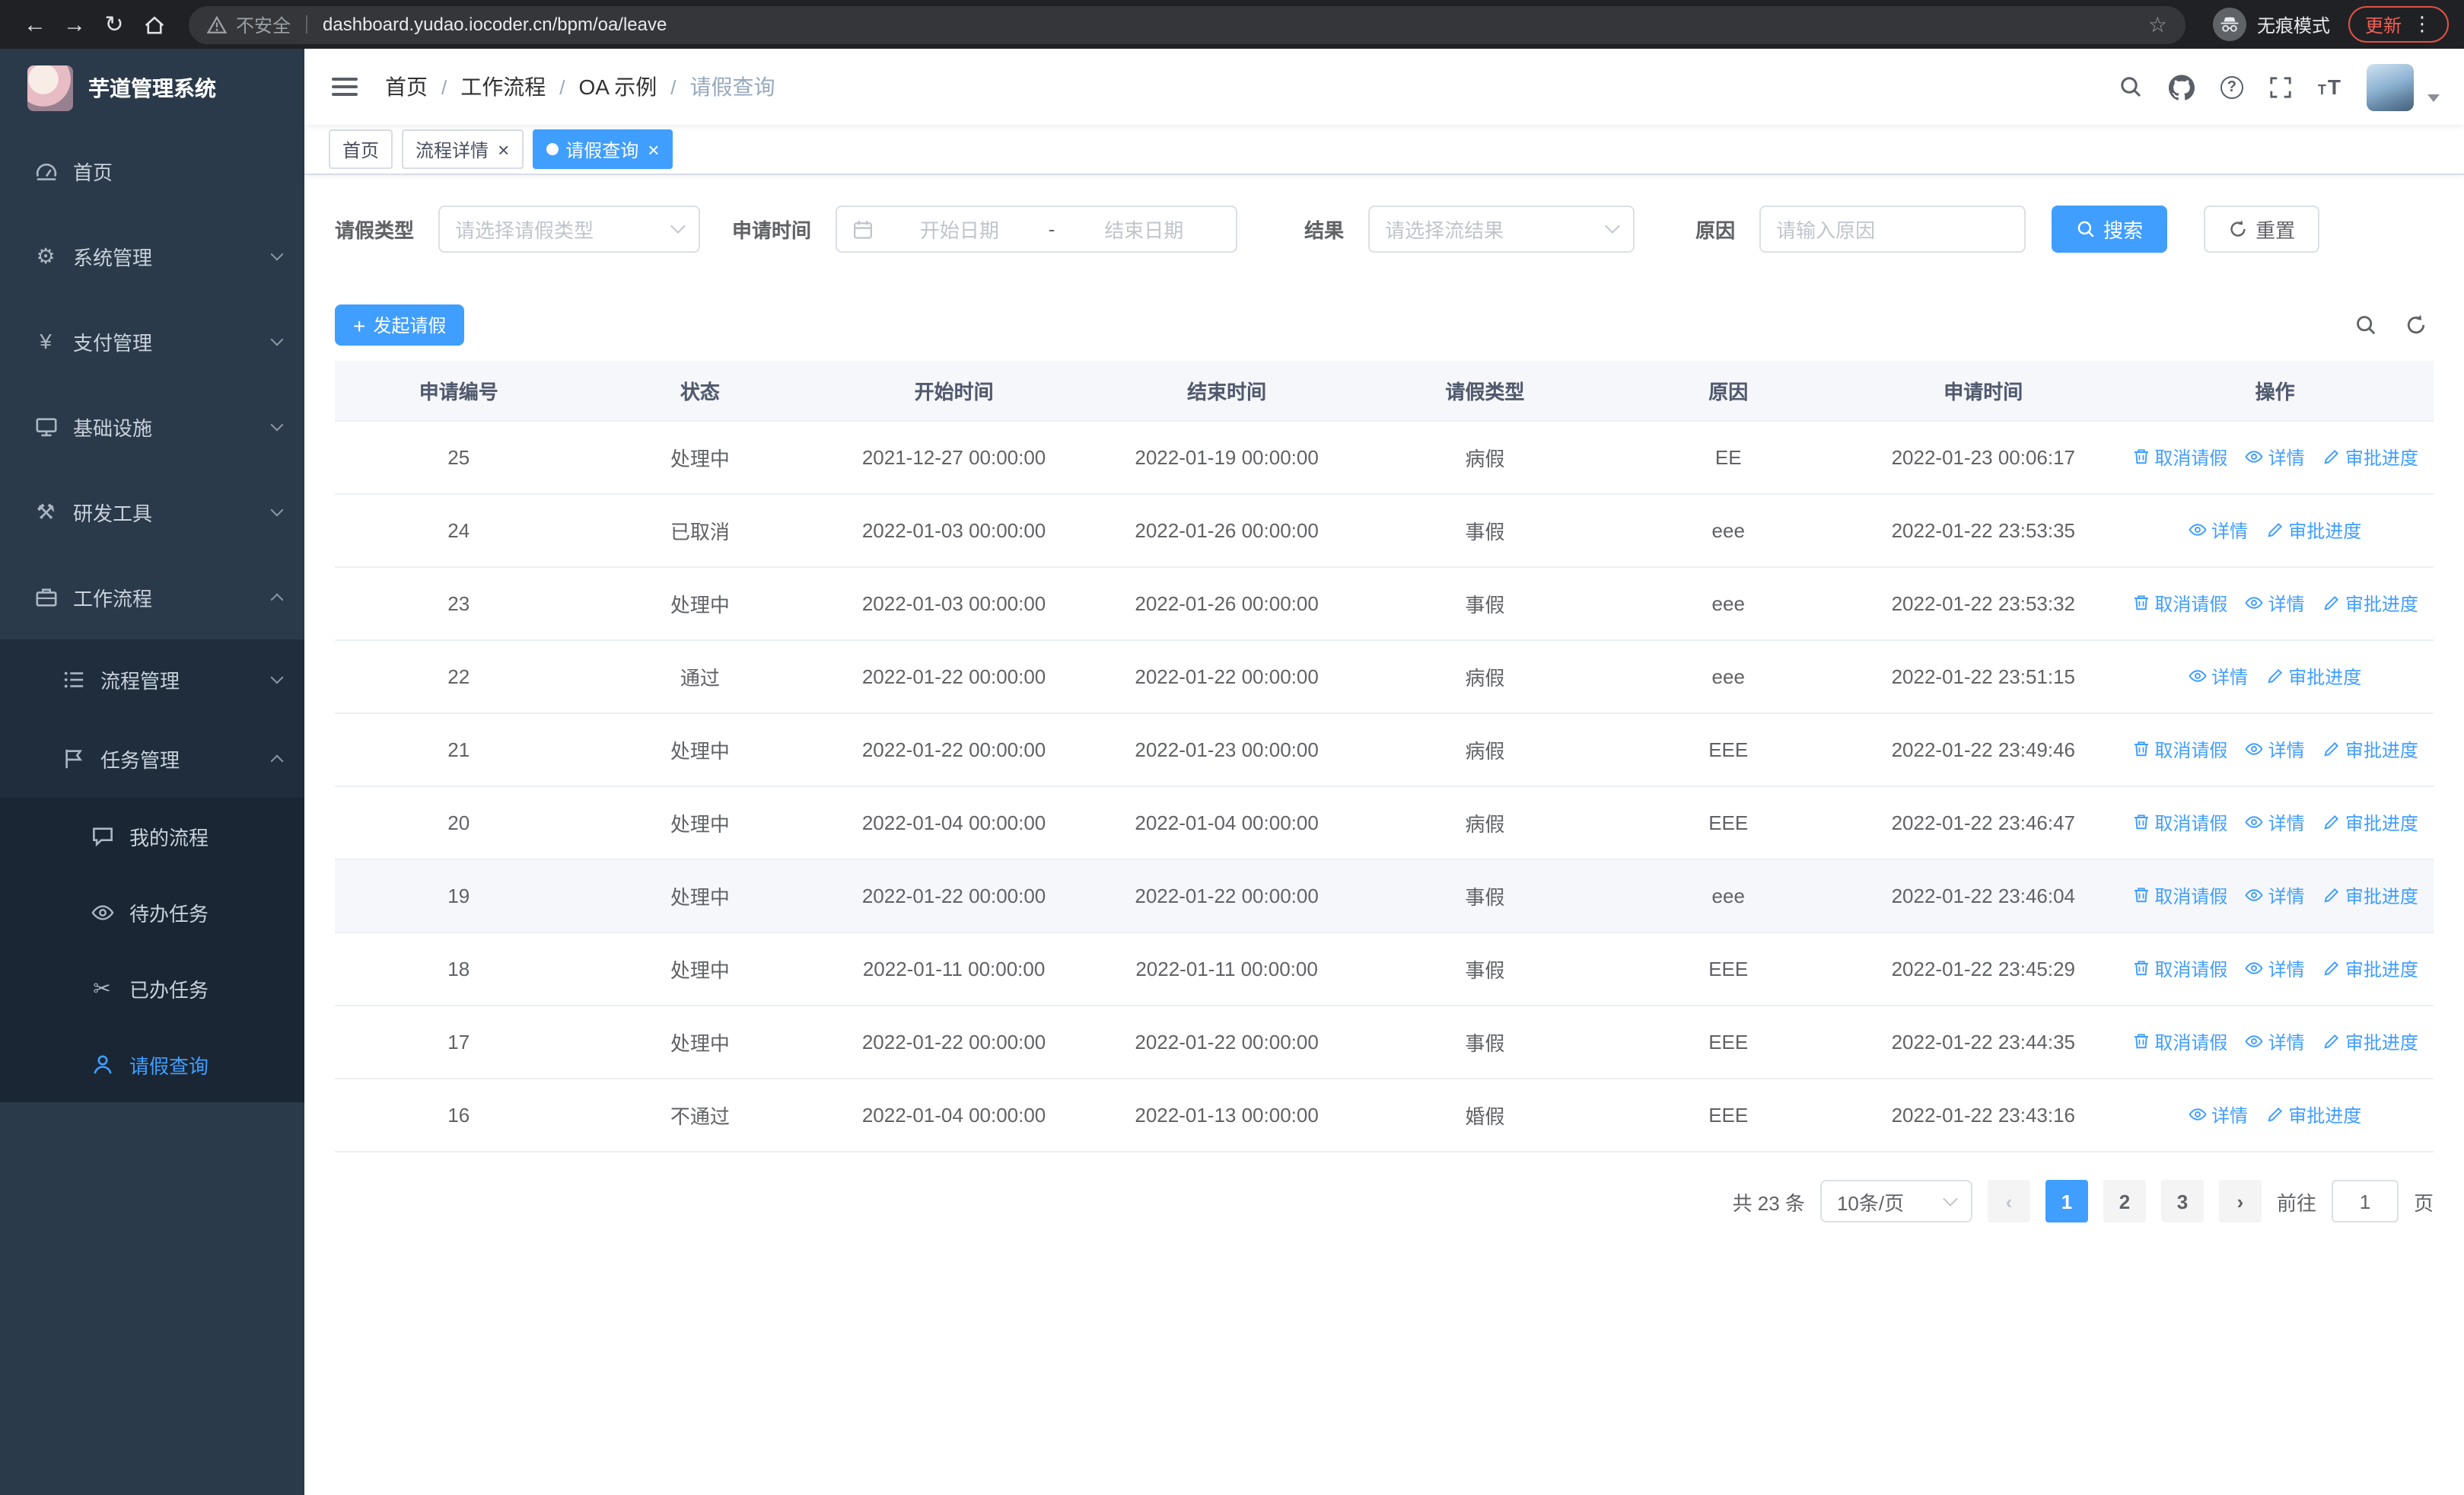 The image size is (2464, 1495). What do you see at coordinates (345, 87) in the screenshot?
I see `sidebar-toggle-icon` at bounding box center [345, 87].